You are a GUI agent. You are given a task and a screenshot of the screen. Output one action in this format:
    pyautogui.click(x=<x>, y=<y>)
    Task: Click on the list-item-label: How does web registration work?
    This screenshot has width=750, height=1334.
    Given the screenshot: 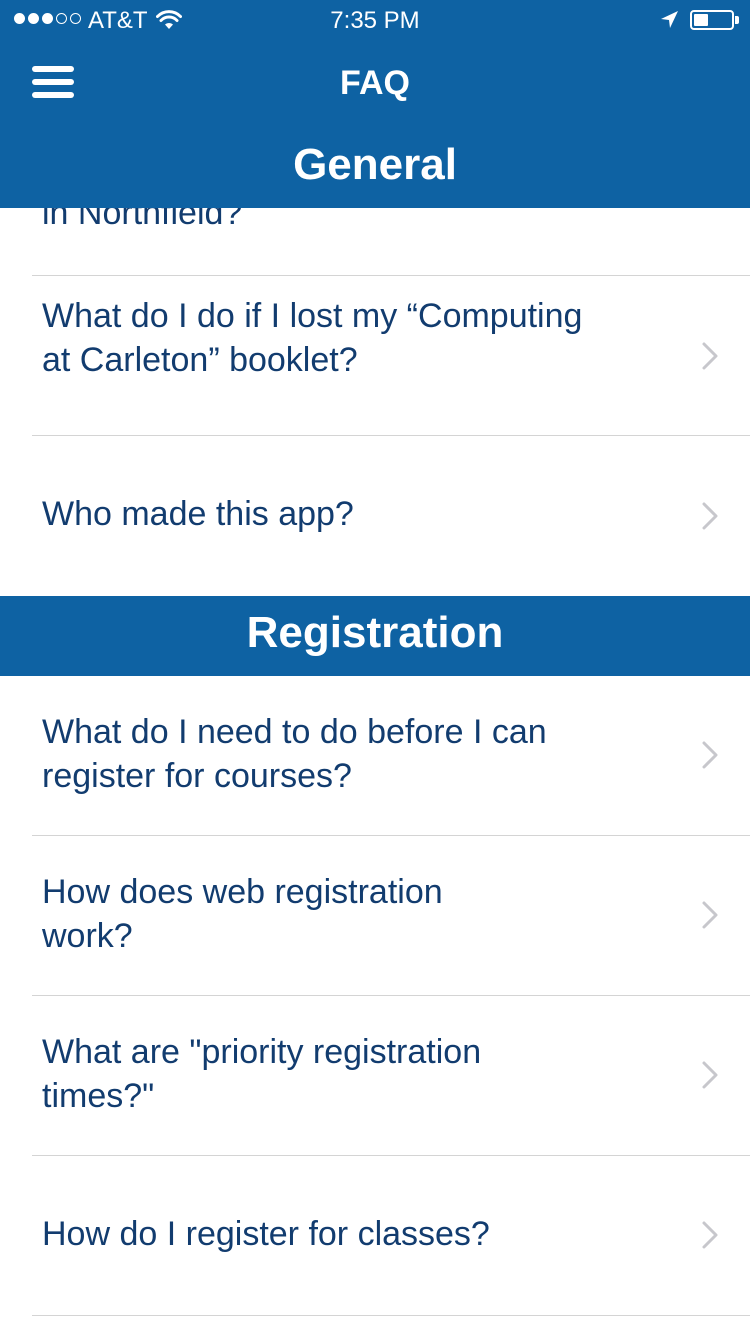 What is the action you would take?
    pyautogui.click(x=242, y=914)
    